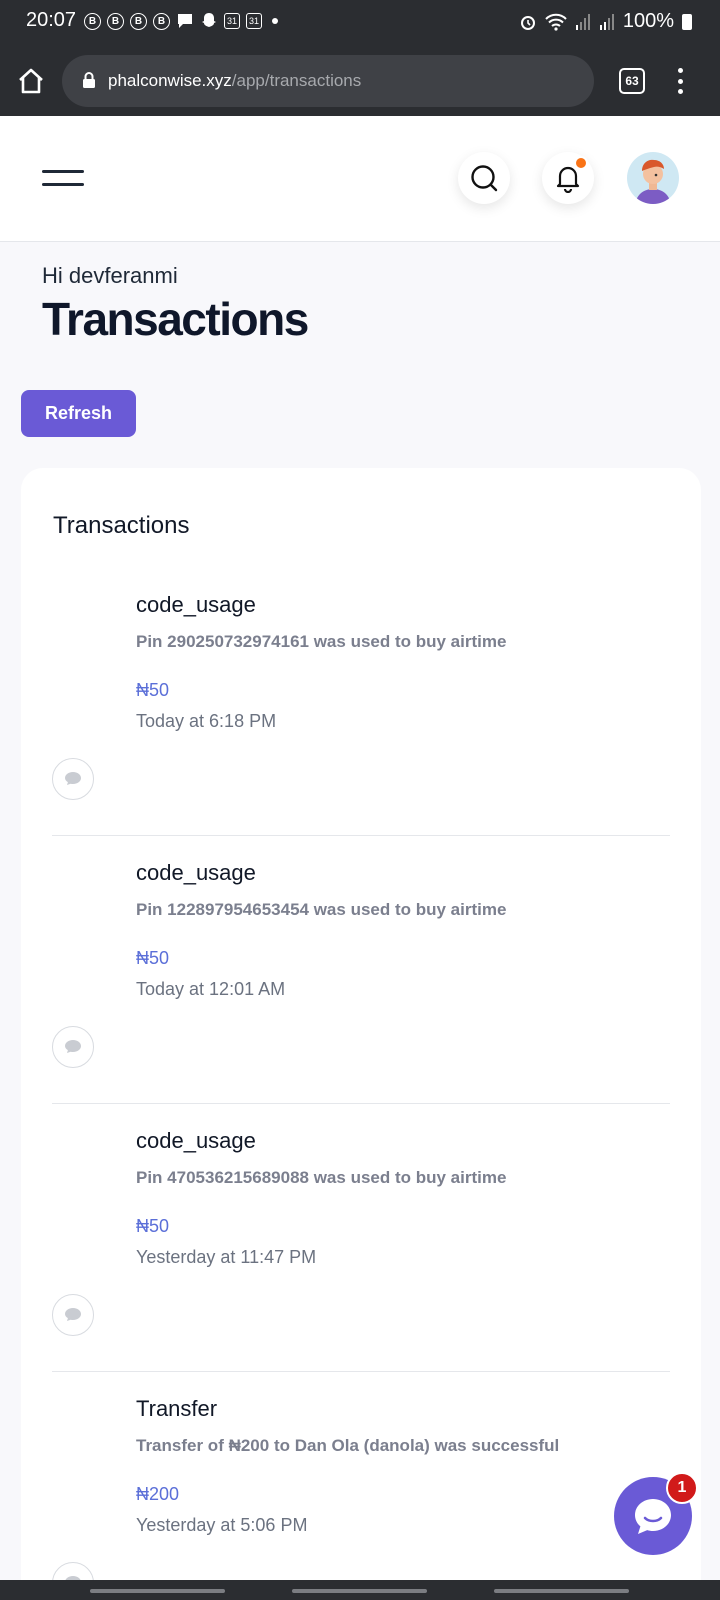  I want to click on status-bar: 20:07 B B B B 31 31 100%, so click(360, 22).